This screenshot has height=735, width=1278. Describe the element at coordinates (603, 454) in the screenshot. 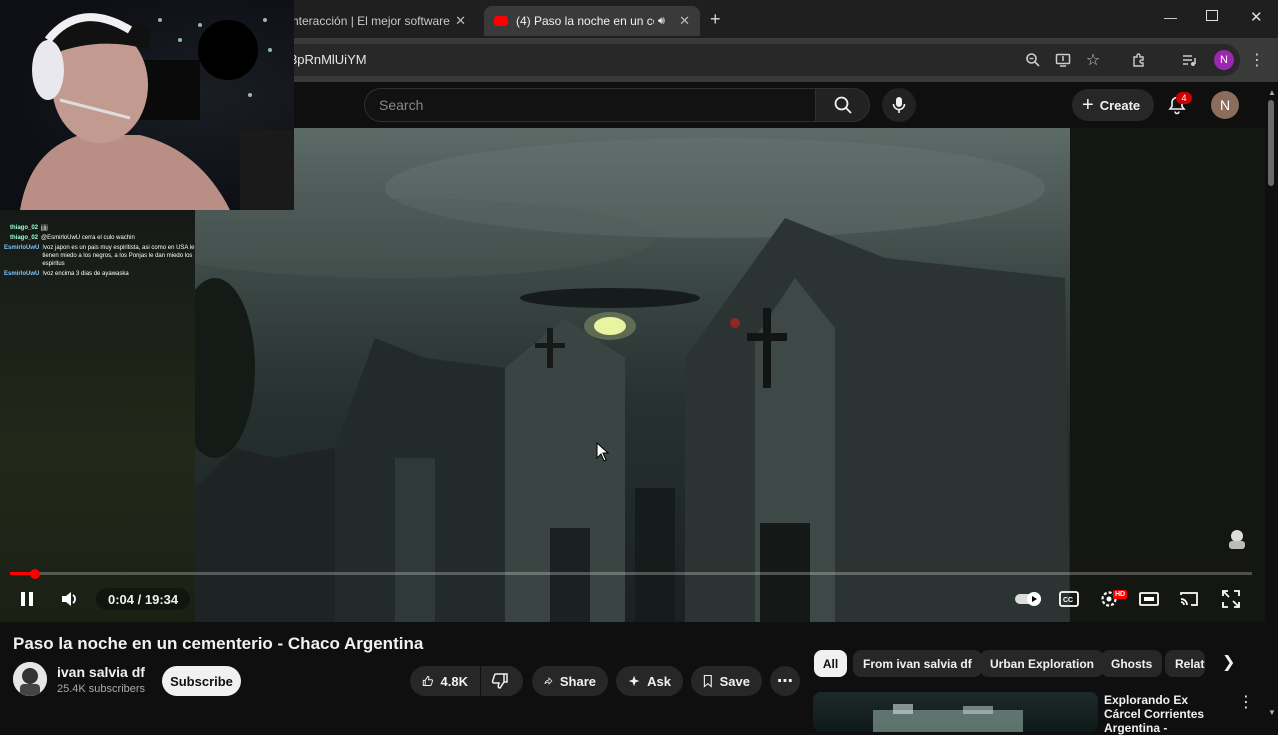

I see `mouse-cursor-icon` at that location.